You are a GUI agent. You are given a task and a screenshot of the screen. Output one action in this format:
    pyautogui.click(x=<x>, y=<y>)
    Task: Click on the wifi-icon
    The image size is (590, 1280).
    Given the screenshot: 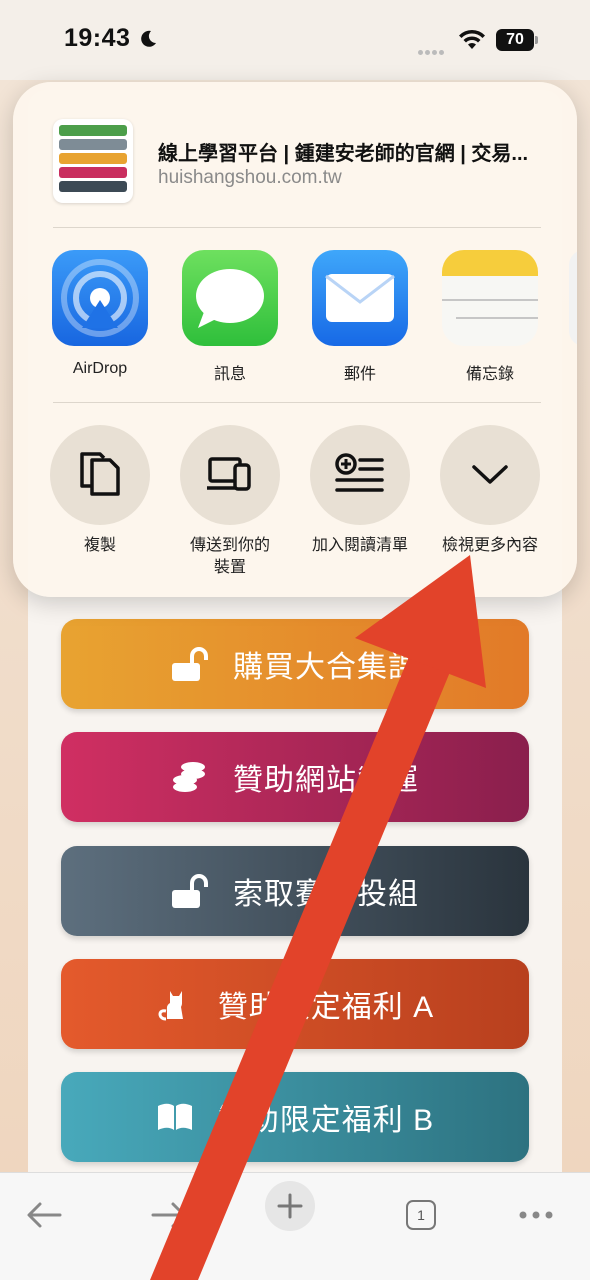 What is the action you would take?
    pyautogui.click(x=472, y=39)
    